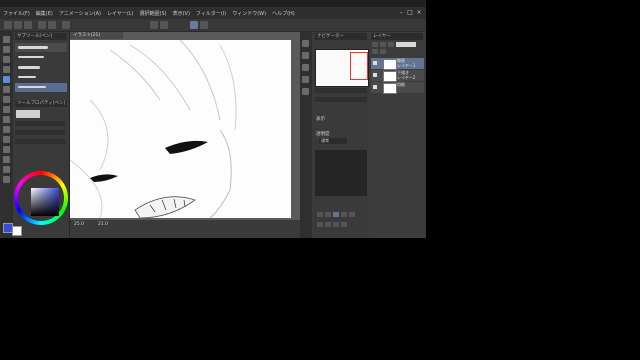  I want to click on subtool-tab: サブツール[ペン], so click(41, 36).